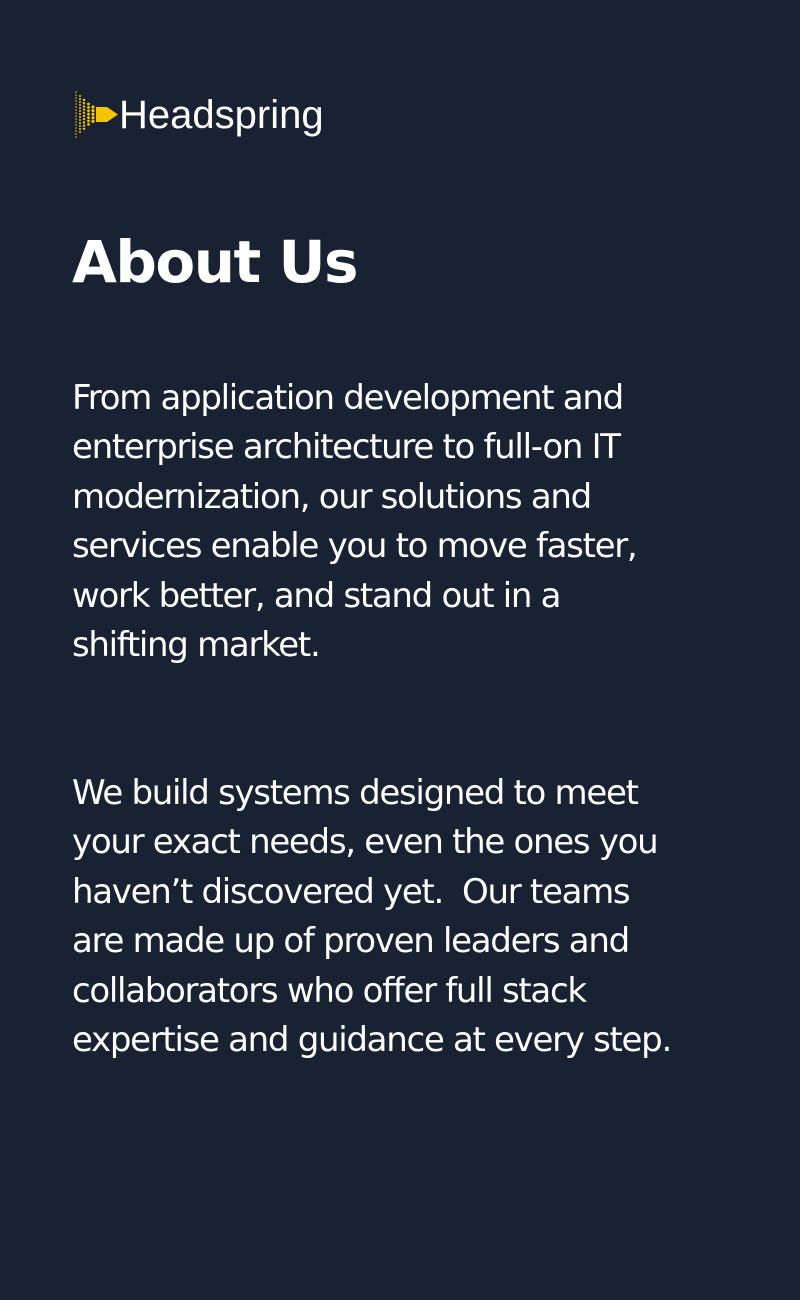 This screenshot has width=800, height=1300. What do you see at coordinates (355, 546) in the screenshot?
I see `paragraph-line: services enable you to move faster,` at bounding box center [355, 546].